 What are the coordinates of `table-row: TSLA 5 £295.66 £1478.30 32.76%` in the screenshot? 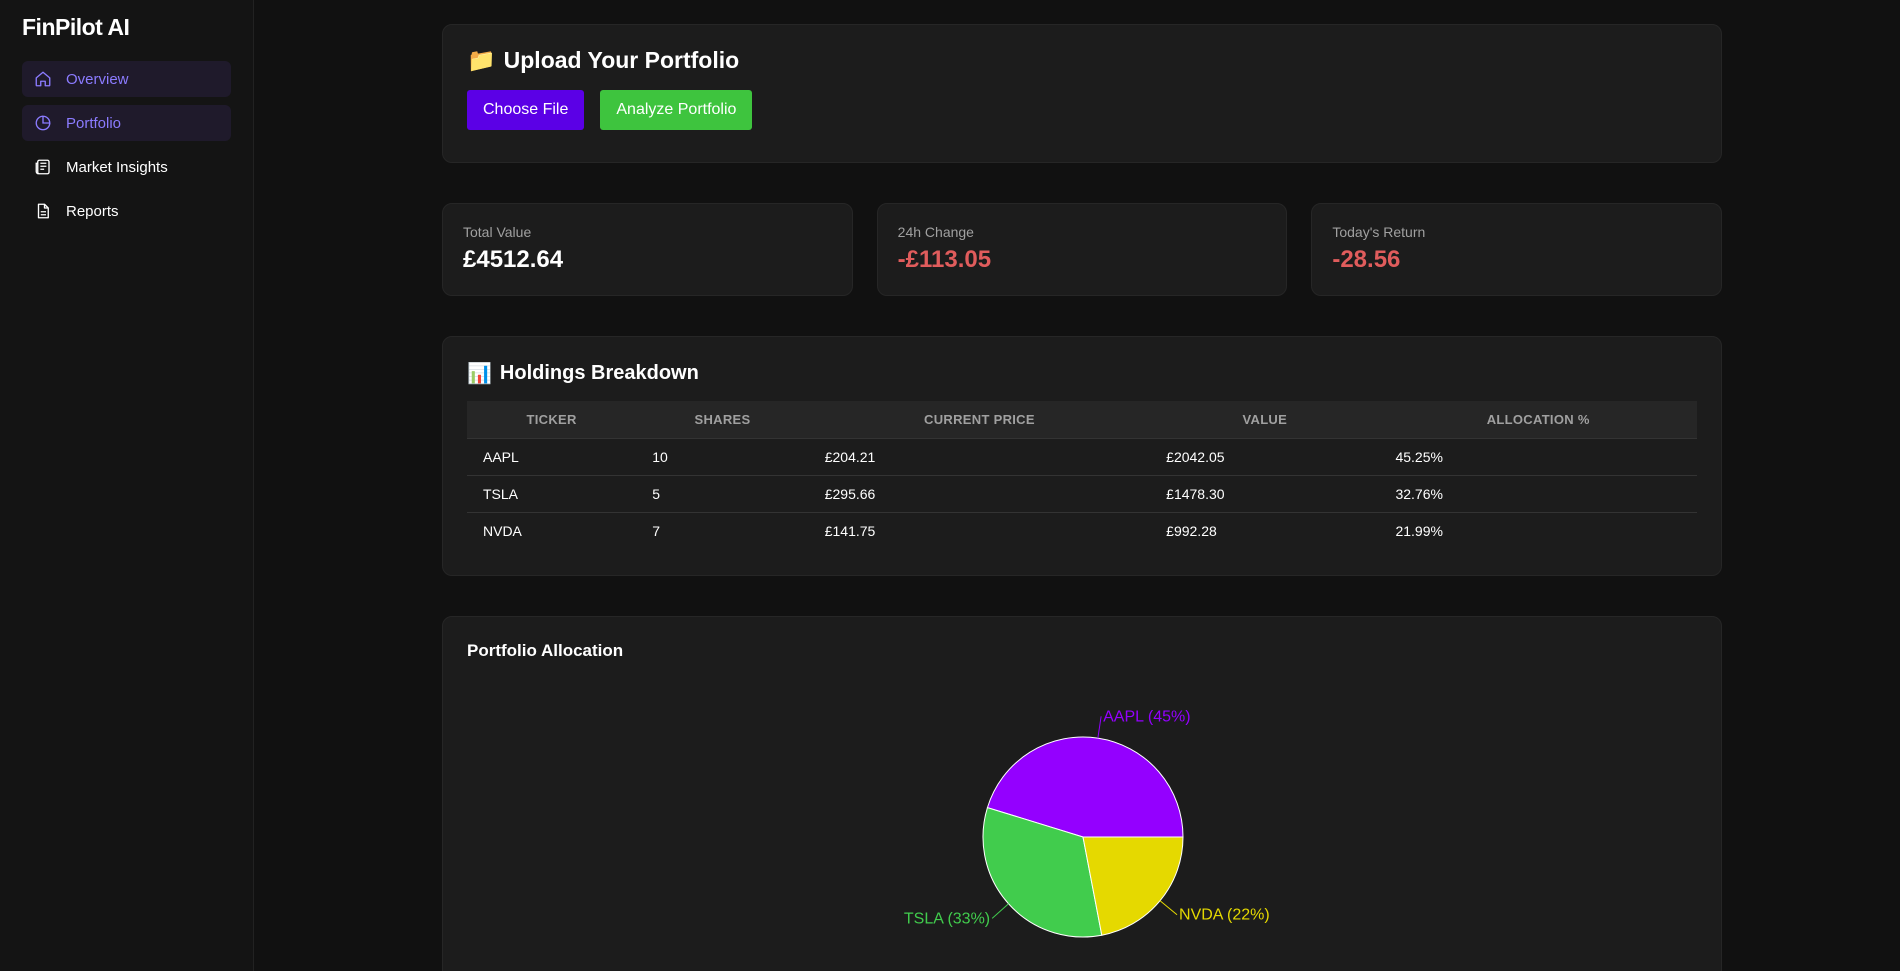 It's located at (1082, 493).